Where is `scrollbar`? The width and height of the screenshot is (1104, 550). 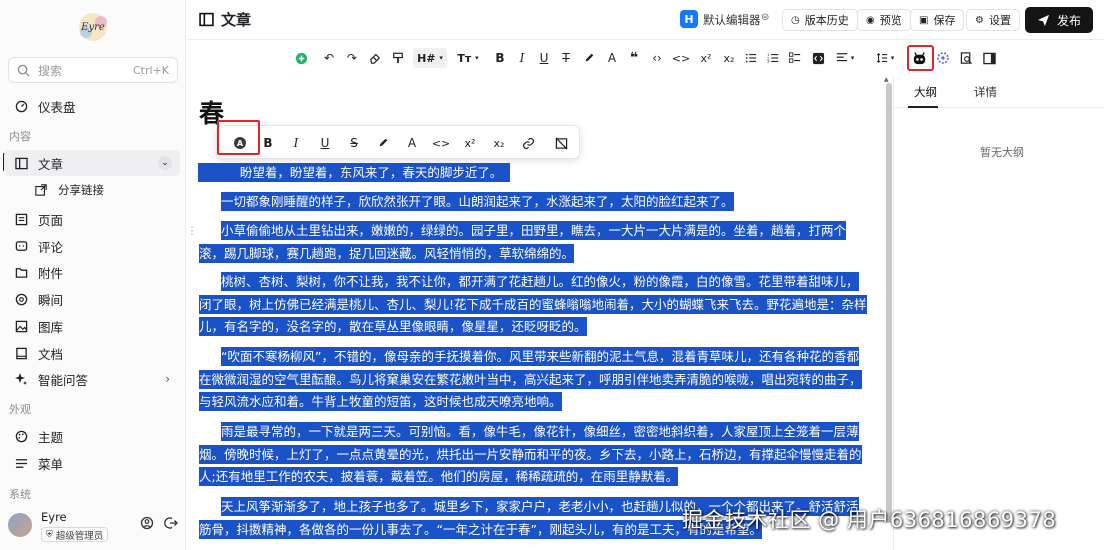 scrollbar is located at coordinates (889, 303).